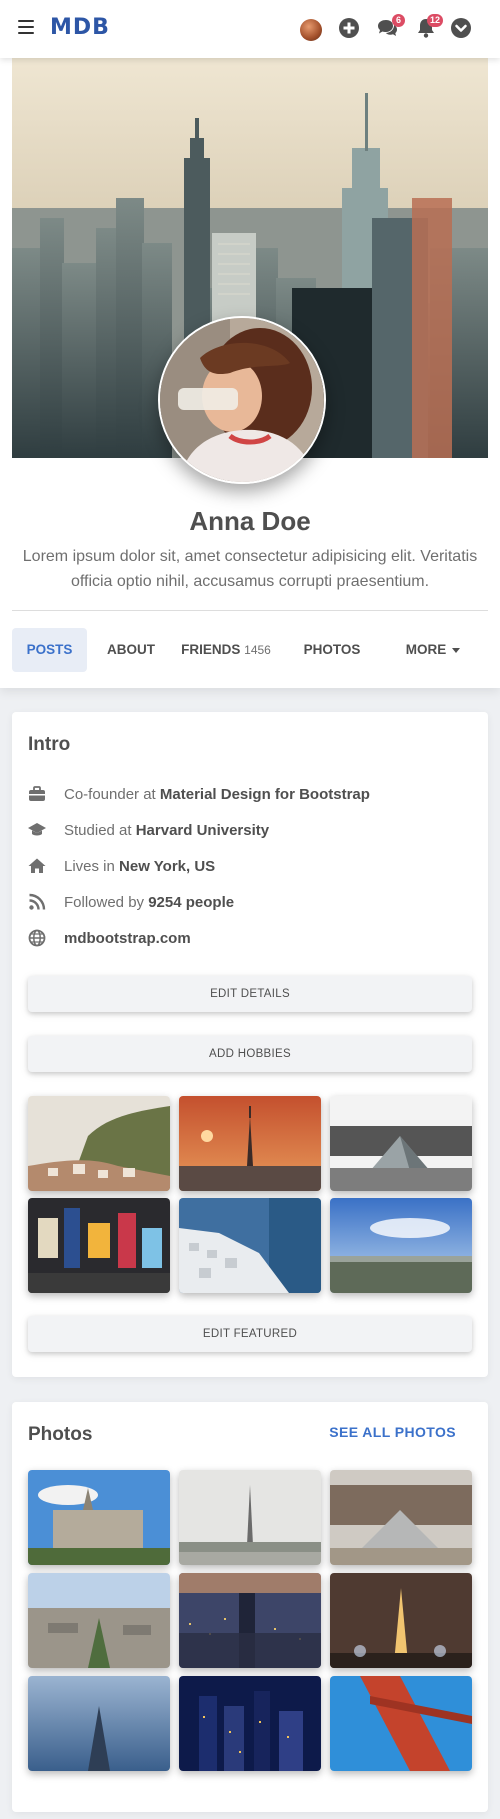  I want to click on home-icon, so click(37, 865).